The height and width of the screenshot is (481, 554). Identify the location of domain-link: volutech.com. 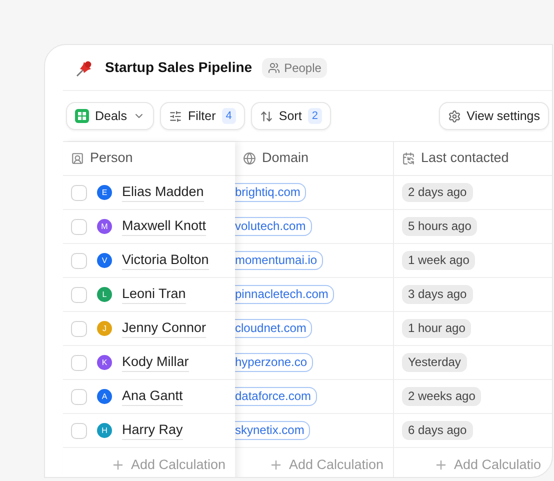
(273, 226).